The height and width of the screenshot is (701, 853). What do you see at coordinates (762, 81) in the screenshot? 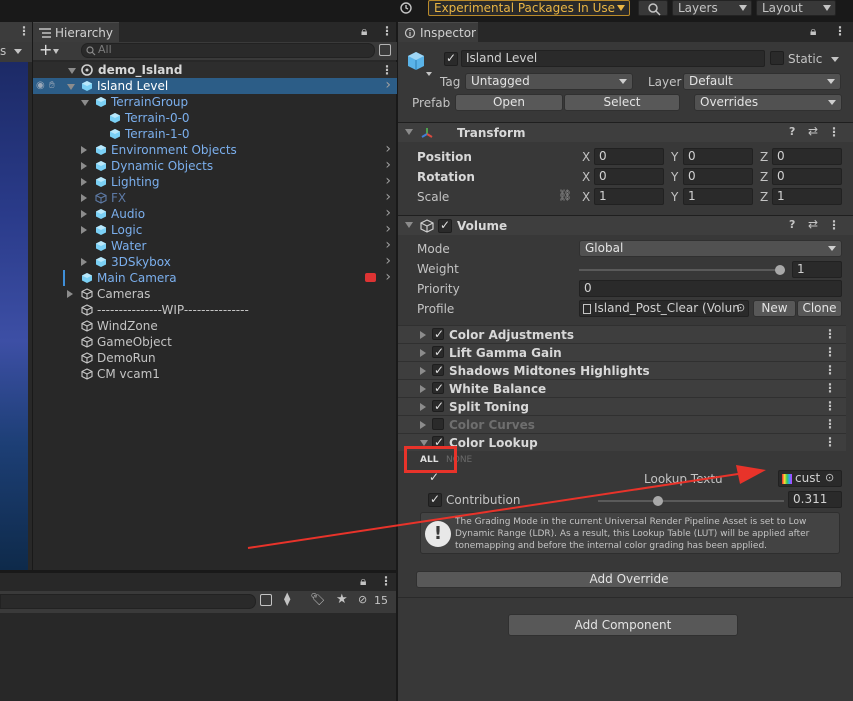
I see `layer-dropdown: Default` at bounding box center [762, 81].